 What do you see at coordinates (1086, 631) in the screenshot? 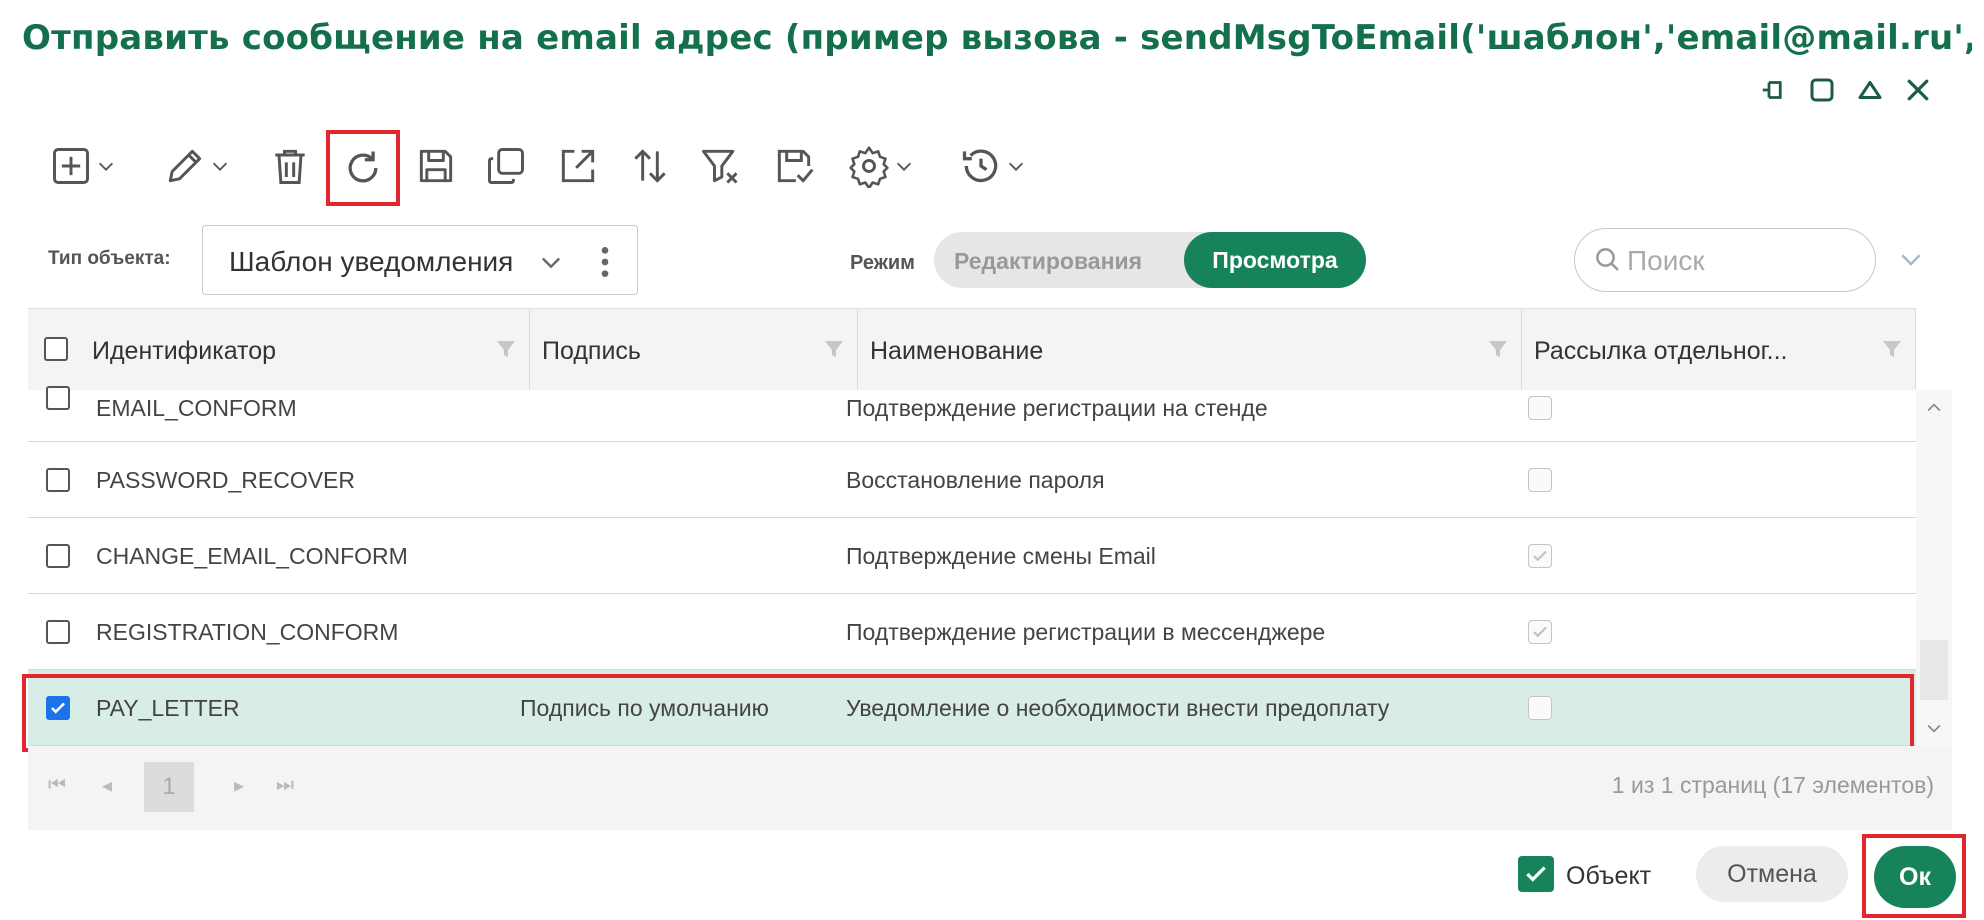
I see `cell-name: Подтверждение регистрации в мессенджере` at bounding box center [1086, 631].